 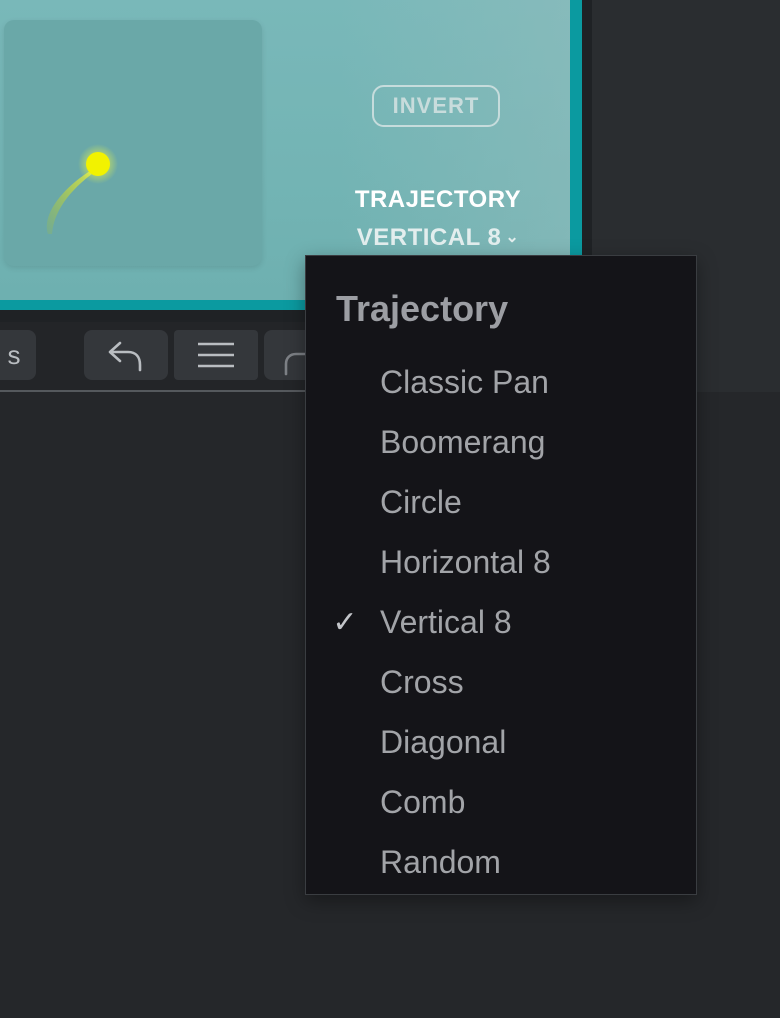 I want to click on trajectory-value: VERTICAL 8, so click(x=429, y=237).